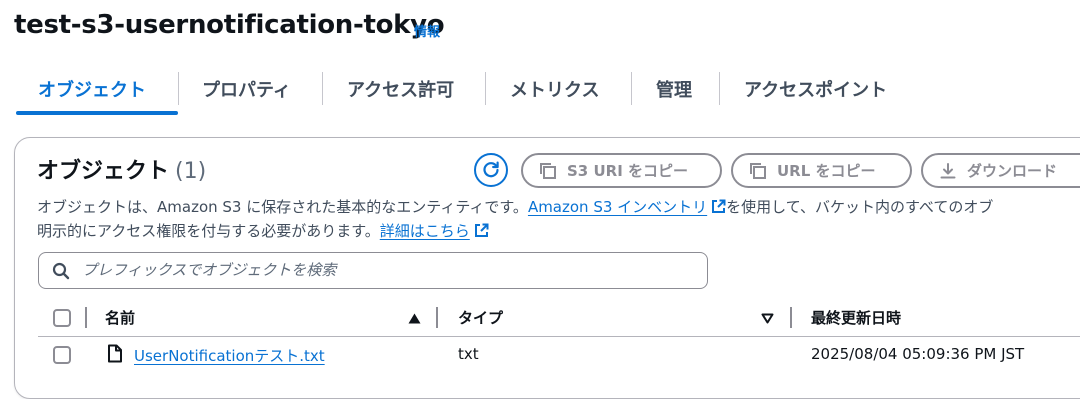 Image resolution: width=1080 pixels, height=399 pixels. Describe the element at coordinates (191, 171) in the screenshot. I see `object-count: (1)` at that location.